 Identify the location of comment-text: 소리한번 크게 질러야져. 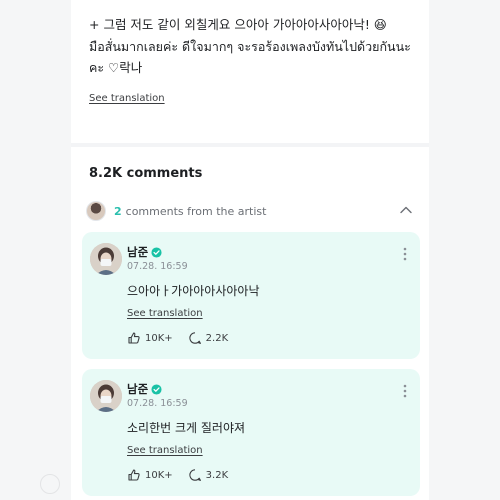
(186, 428).